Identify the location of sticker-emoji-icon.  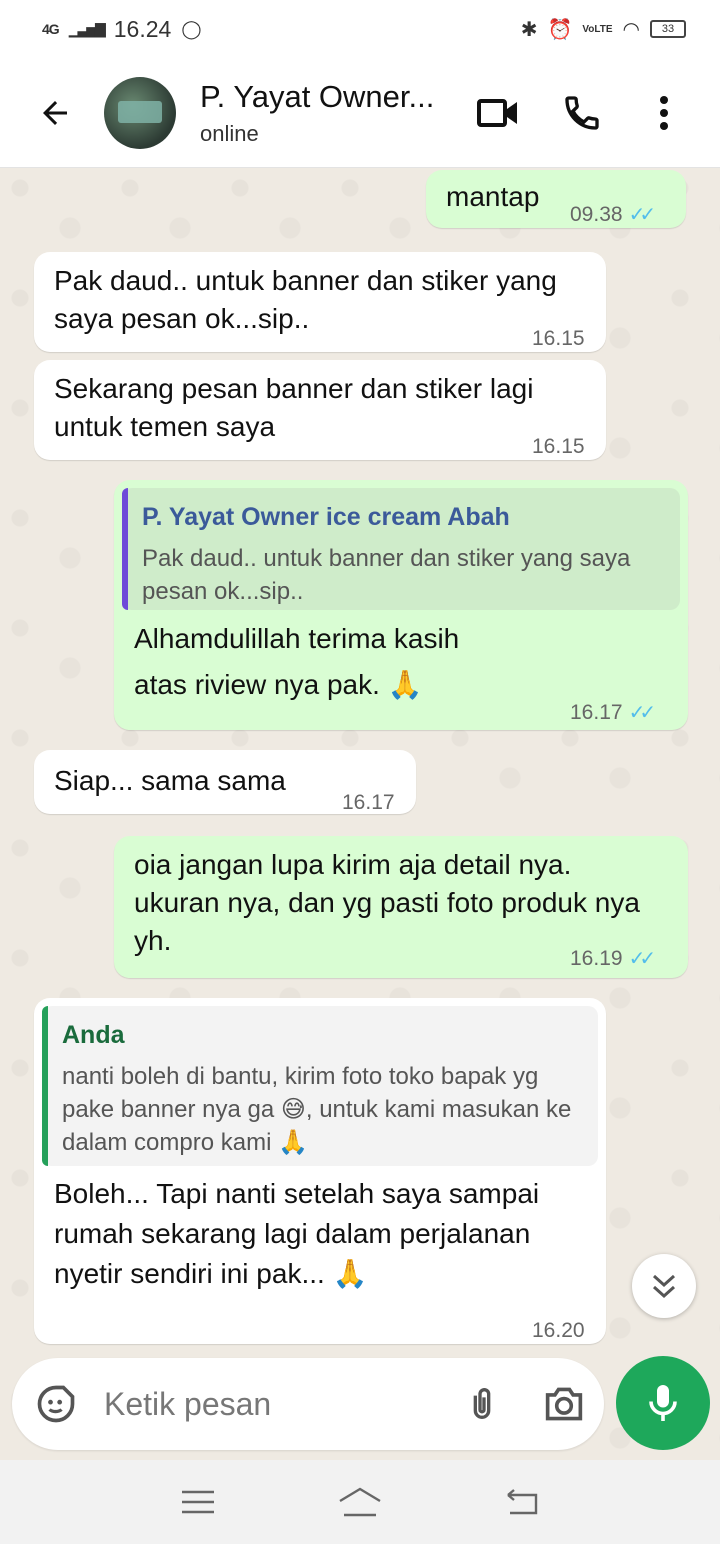
(56, 1404).